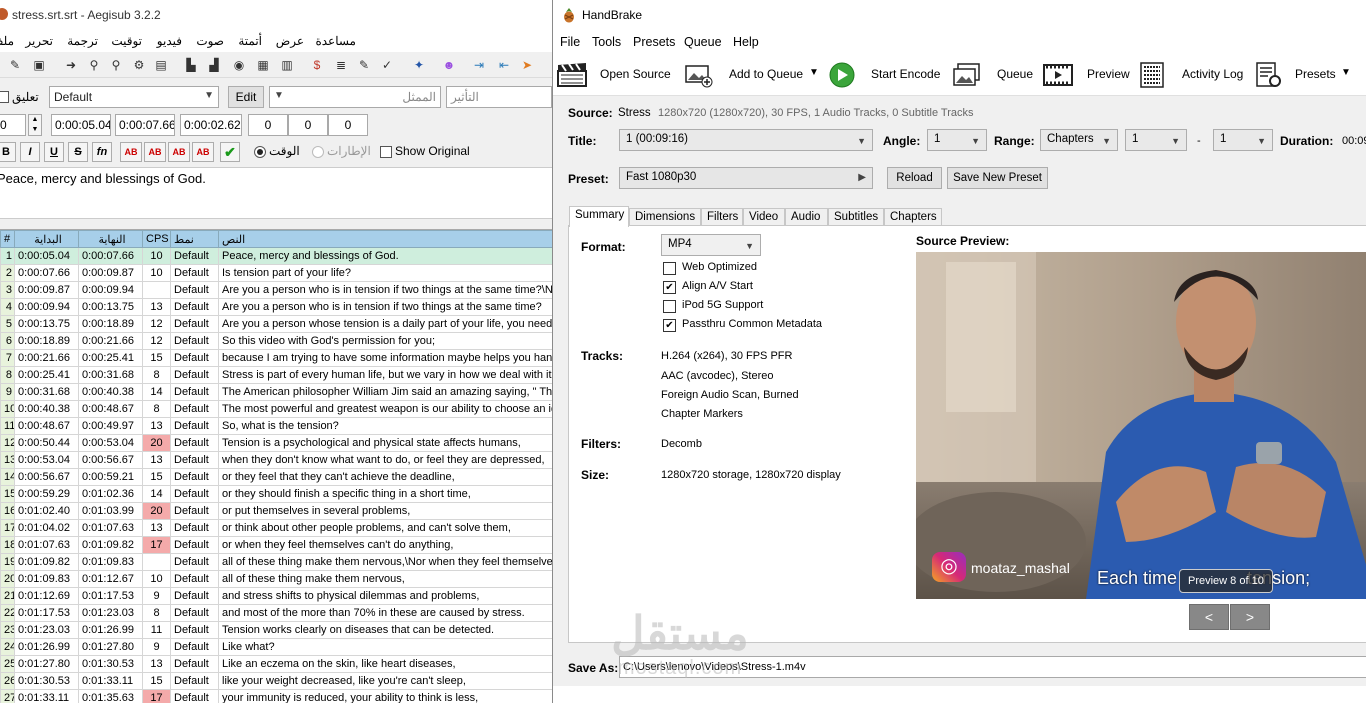 This screenshot has height=703, width=1366. What do you see at coordinates (263, 65) in the screenshot?
I see `shift-times-icon: ▦` at bounding box center [263, 65].